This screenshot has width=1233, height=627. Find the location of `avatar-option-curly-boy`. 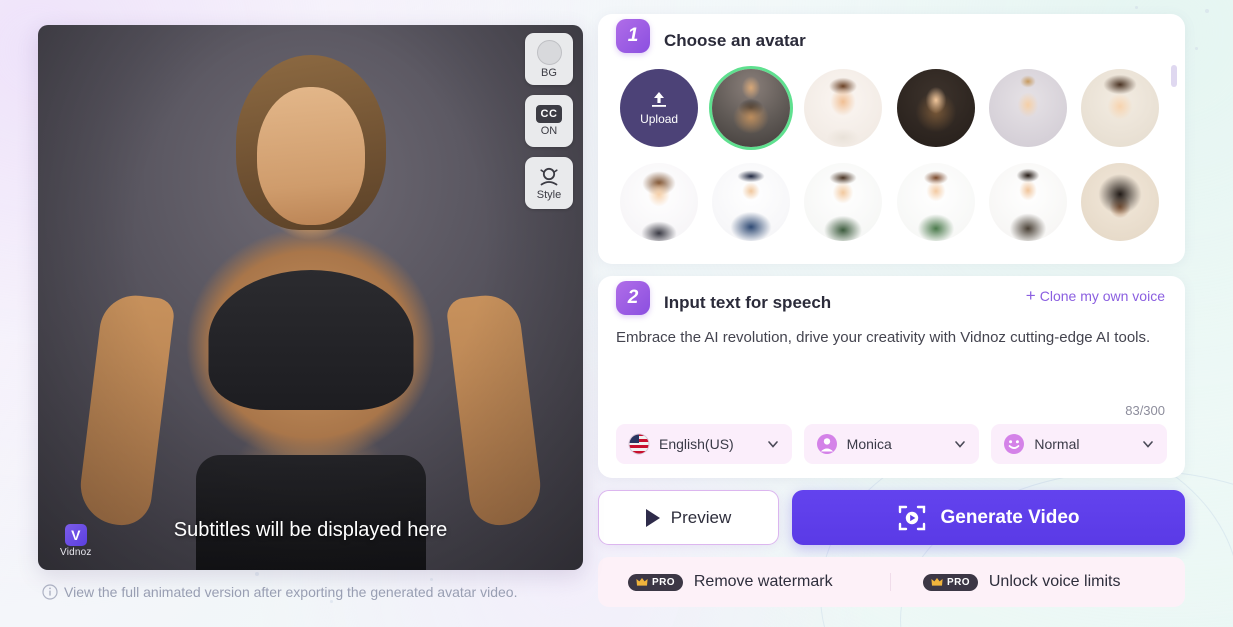

avatar-option-curly-boy is located at coordinates (1119, 108).